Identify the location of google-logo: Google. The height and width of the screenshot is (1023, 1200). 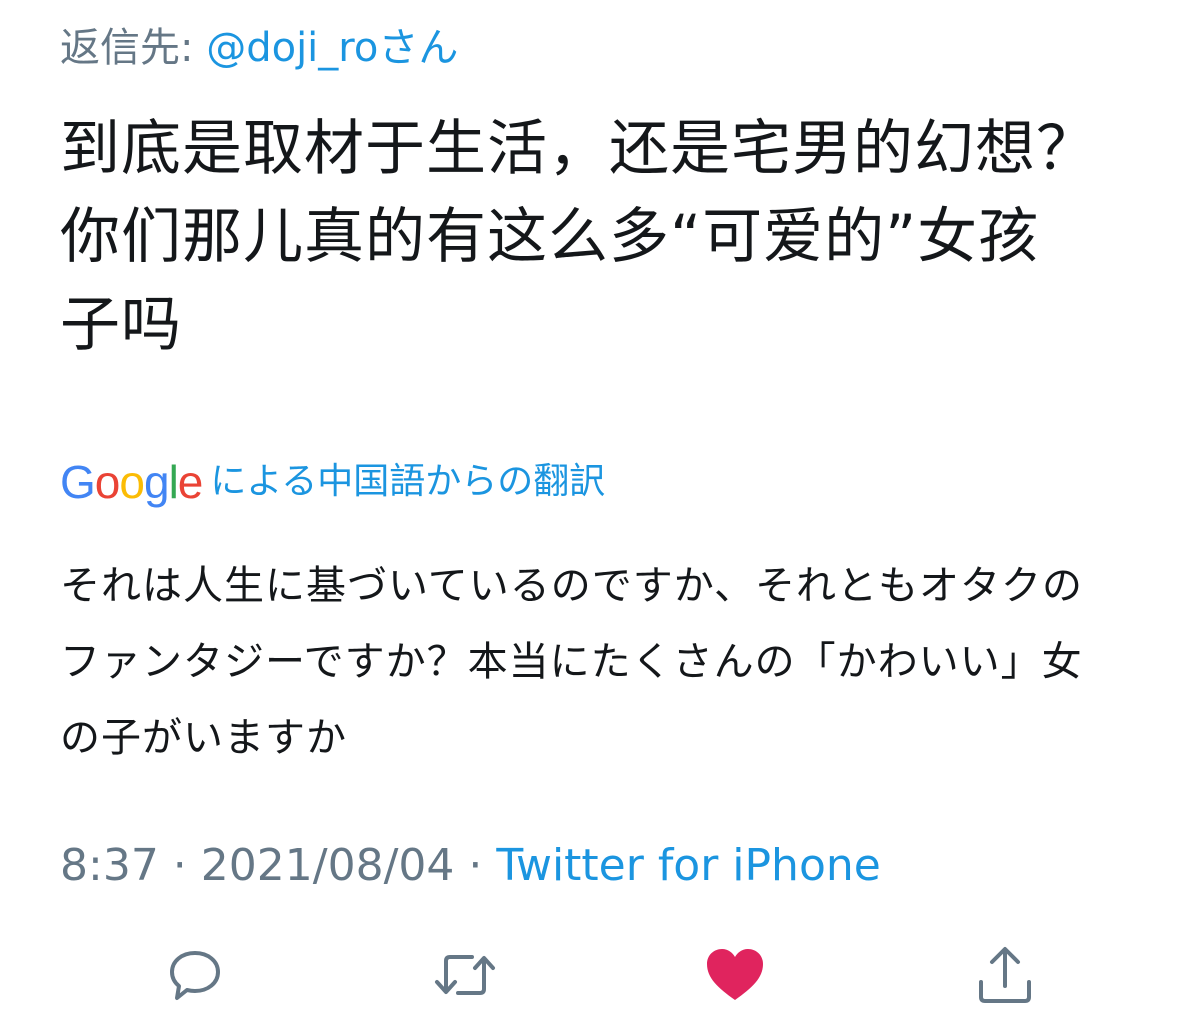
(131, 482).